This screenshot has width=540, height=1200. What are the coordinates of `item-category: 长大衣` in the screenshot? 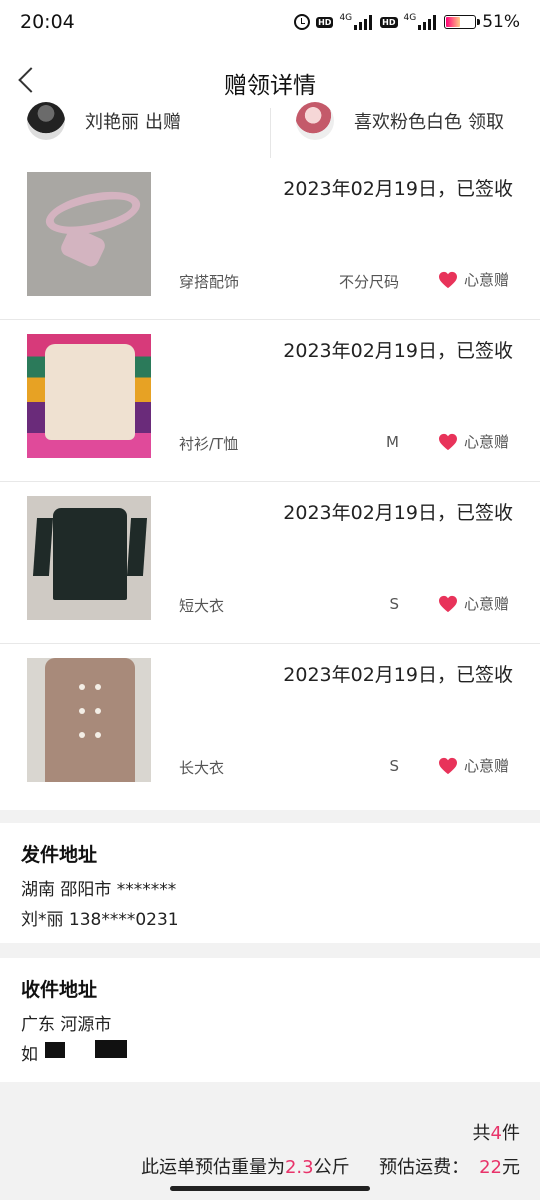 It's located at (202, 768).